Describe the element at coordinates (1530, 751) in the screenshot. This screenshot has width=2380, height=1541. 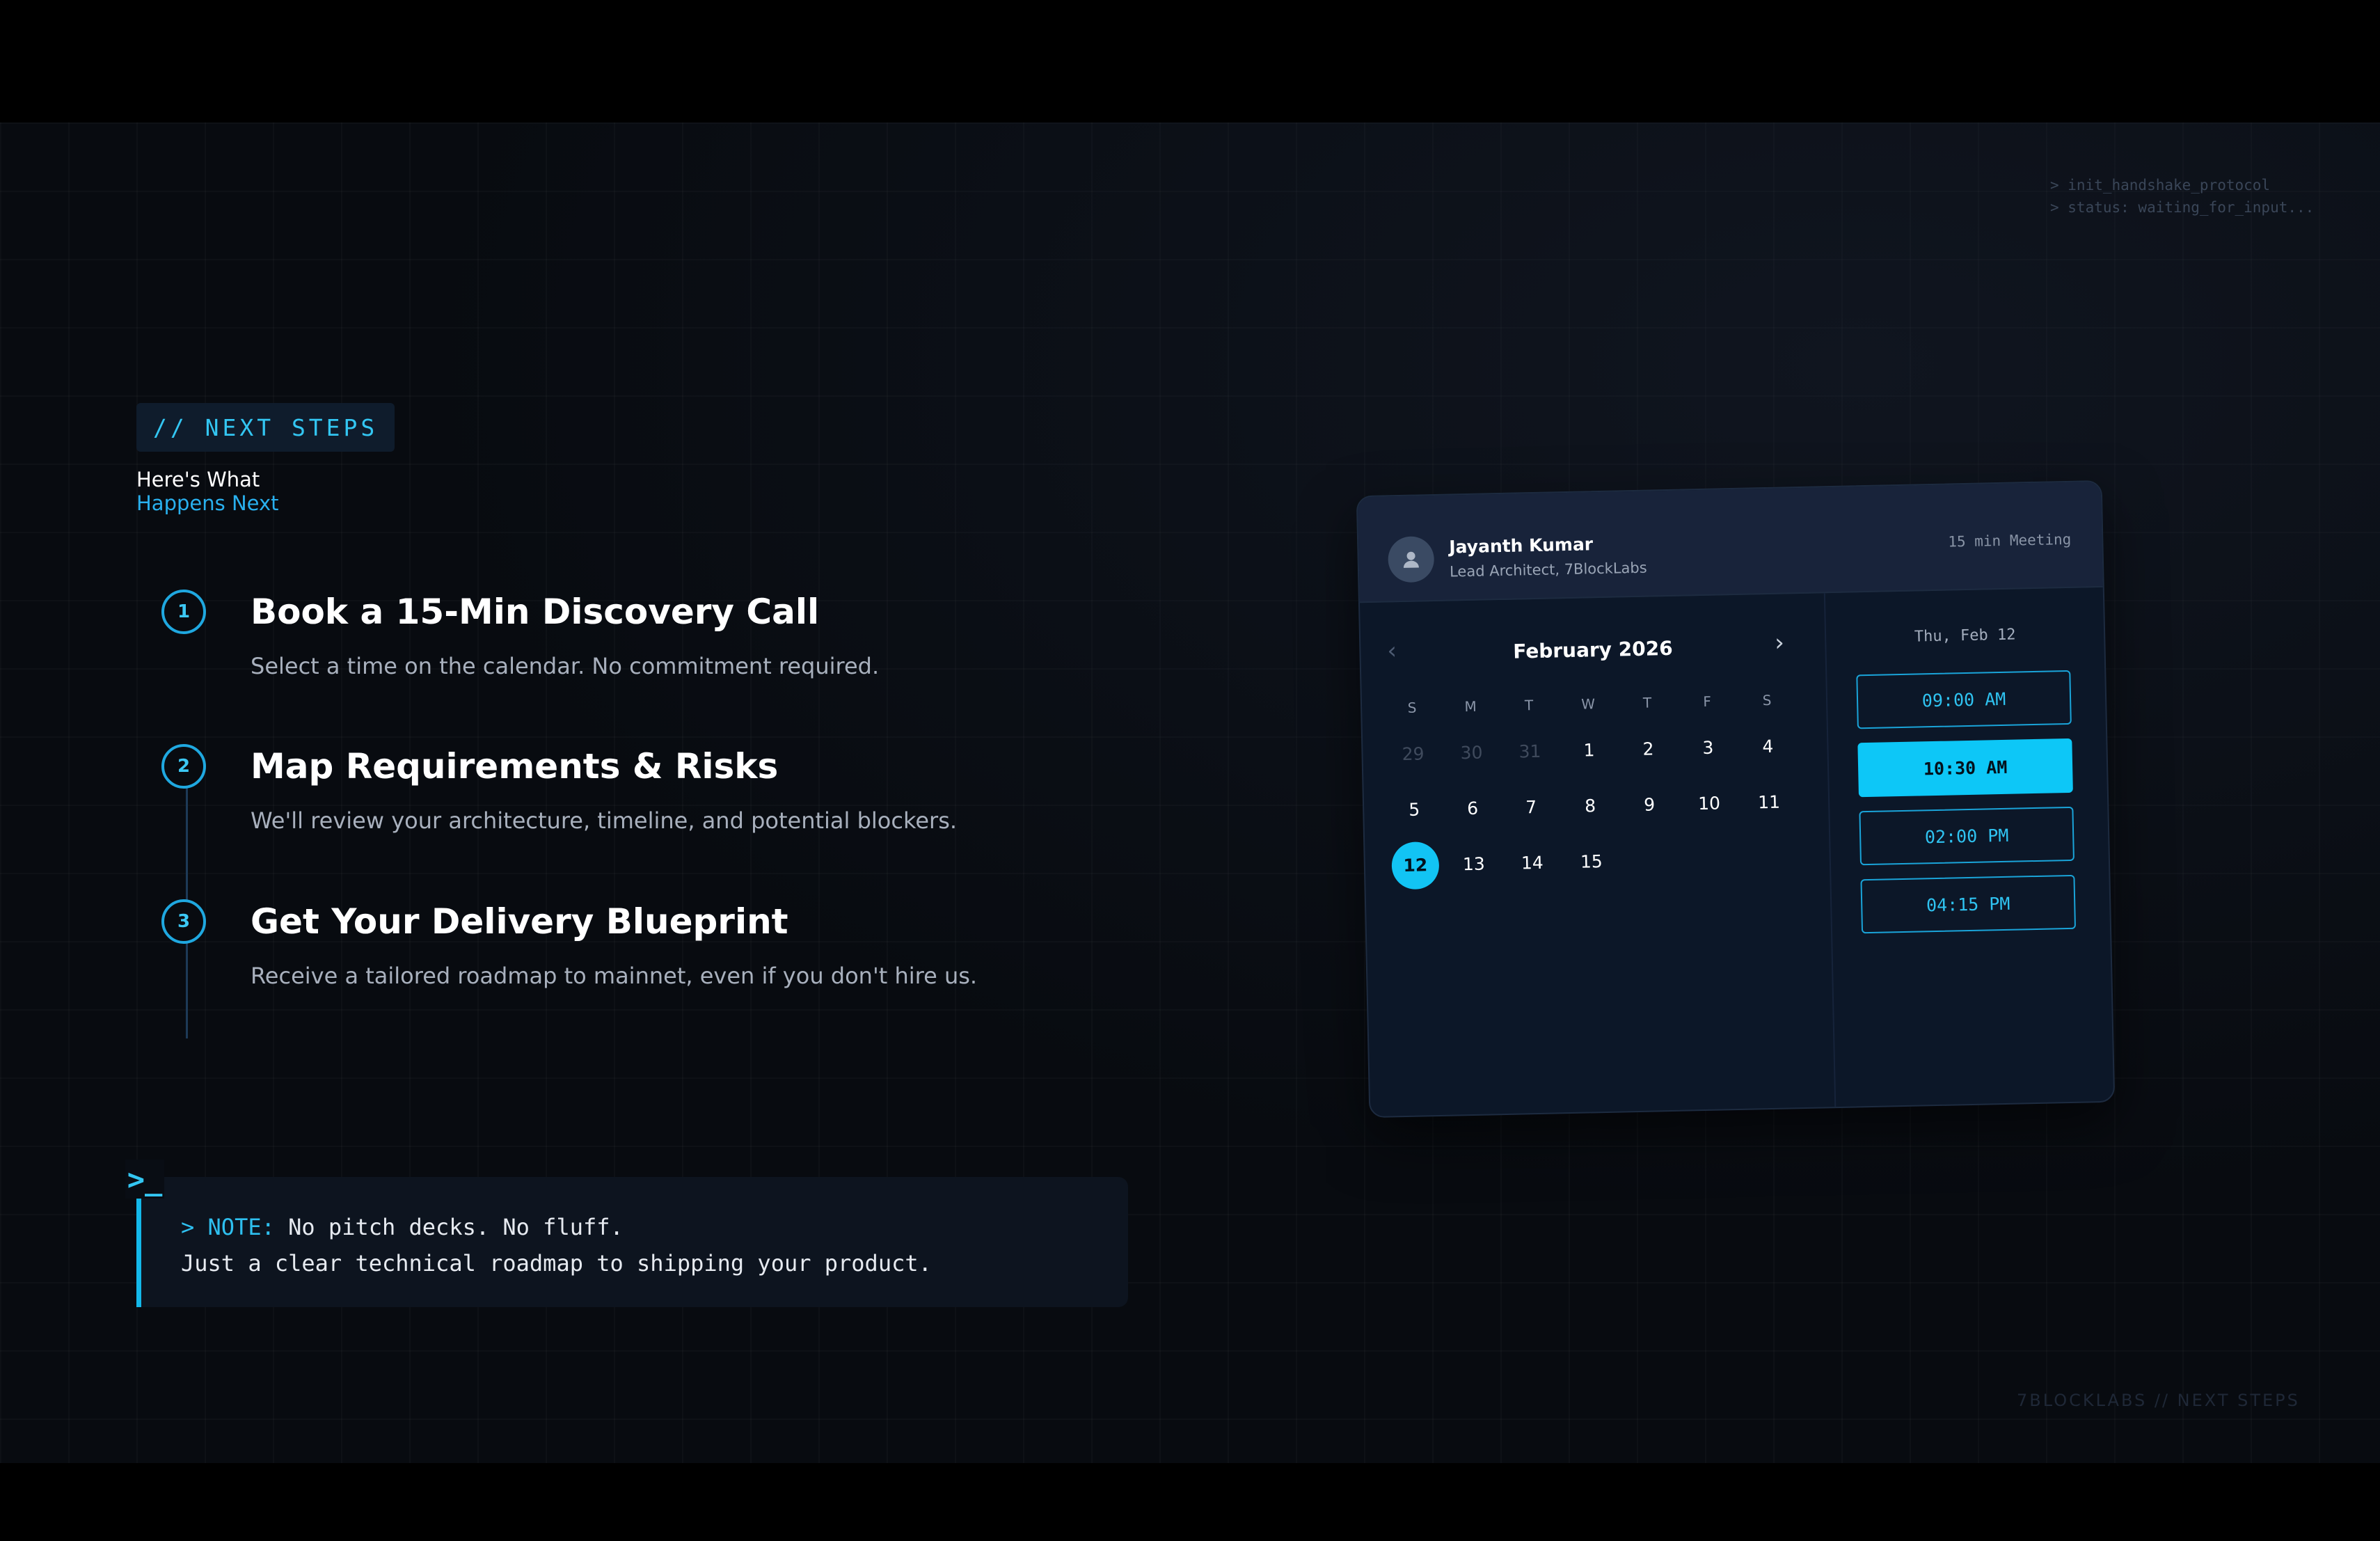
I see `calendar-day: 31` at that location.